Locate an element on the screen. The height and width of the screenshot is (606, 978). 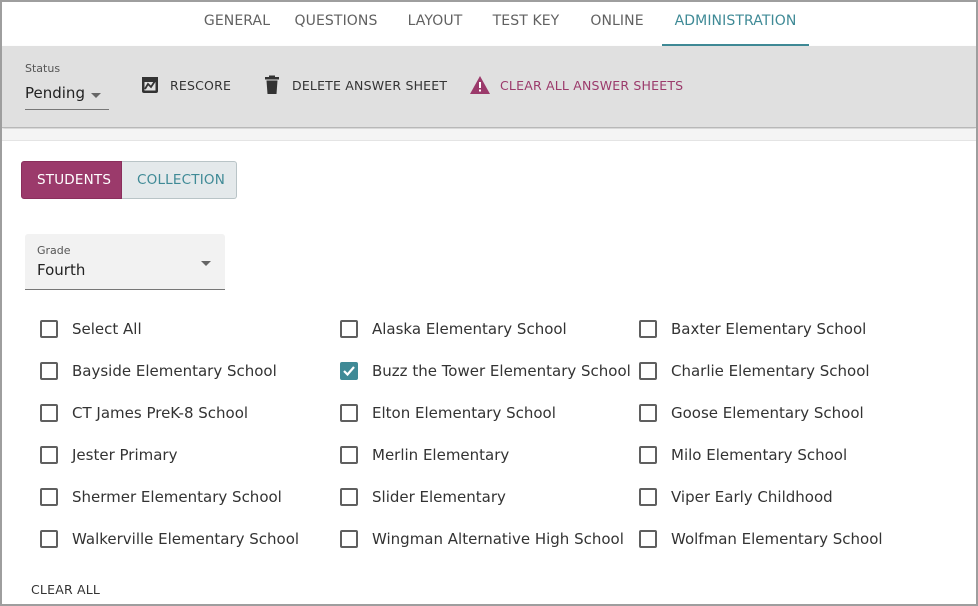
rescore-icon is located at coordinates (150, 85).